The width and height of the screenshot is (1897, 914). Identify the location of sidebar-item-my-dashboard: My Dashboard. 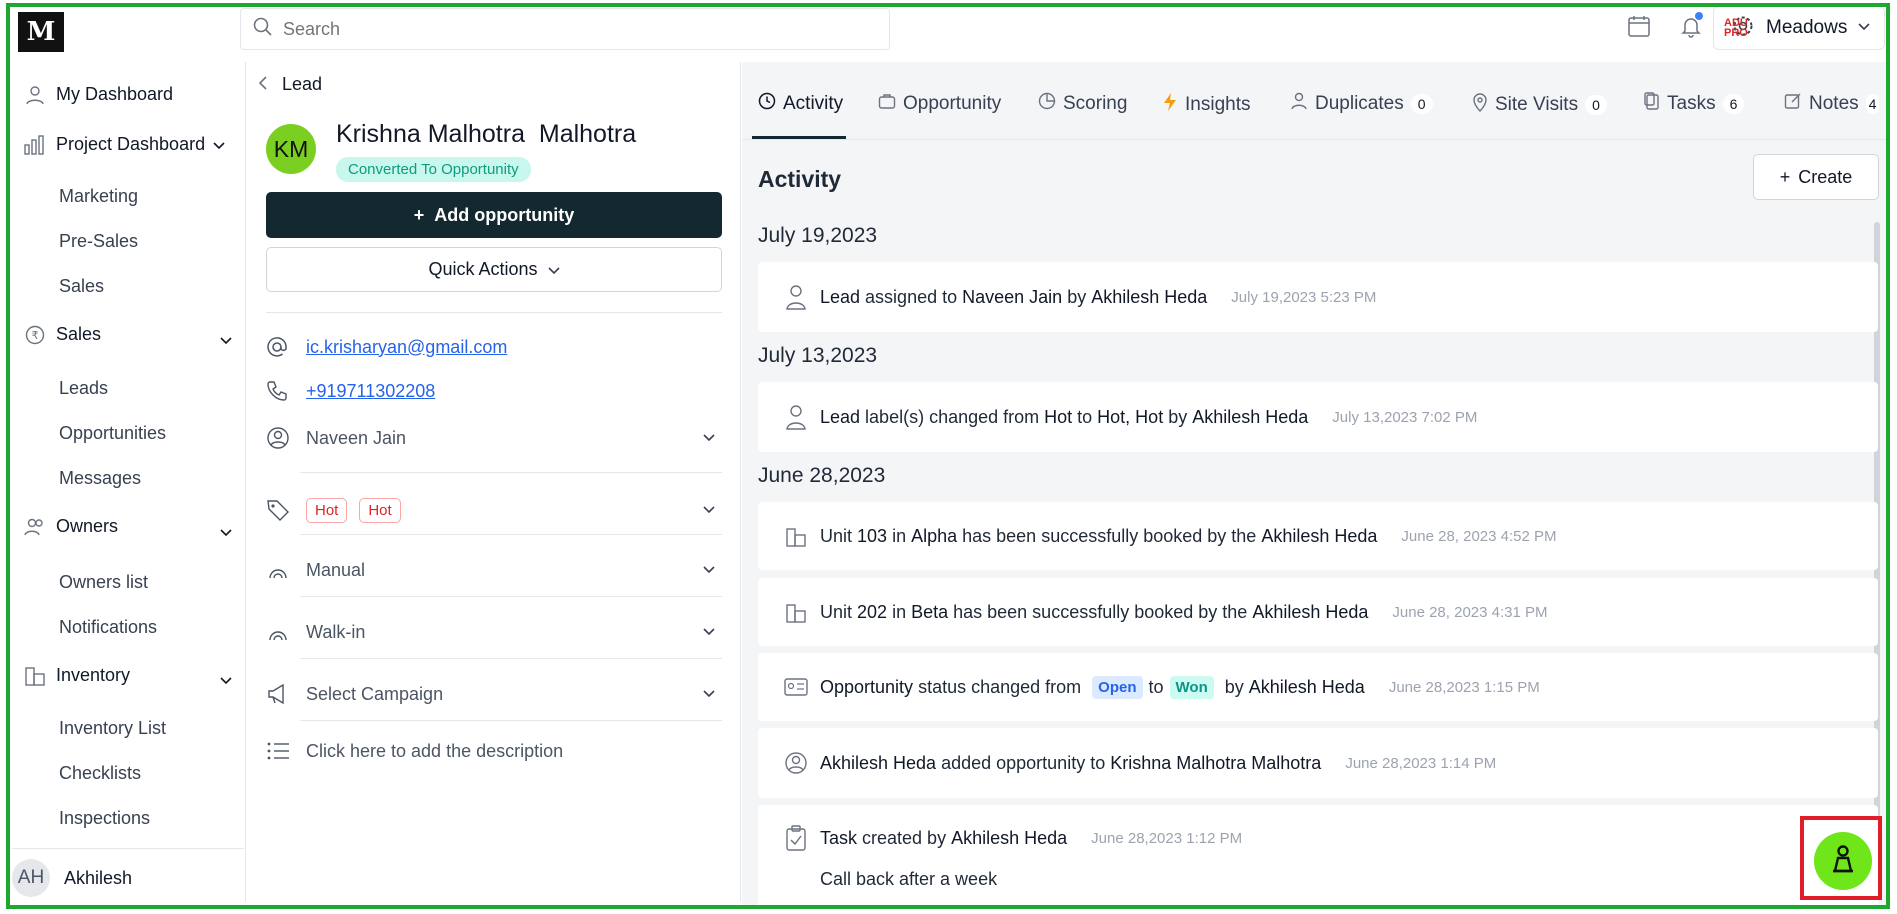
(91, 94).